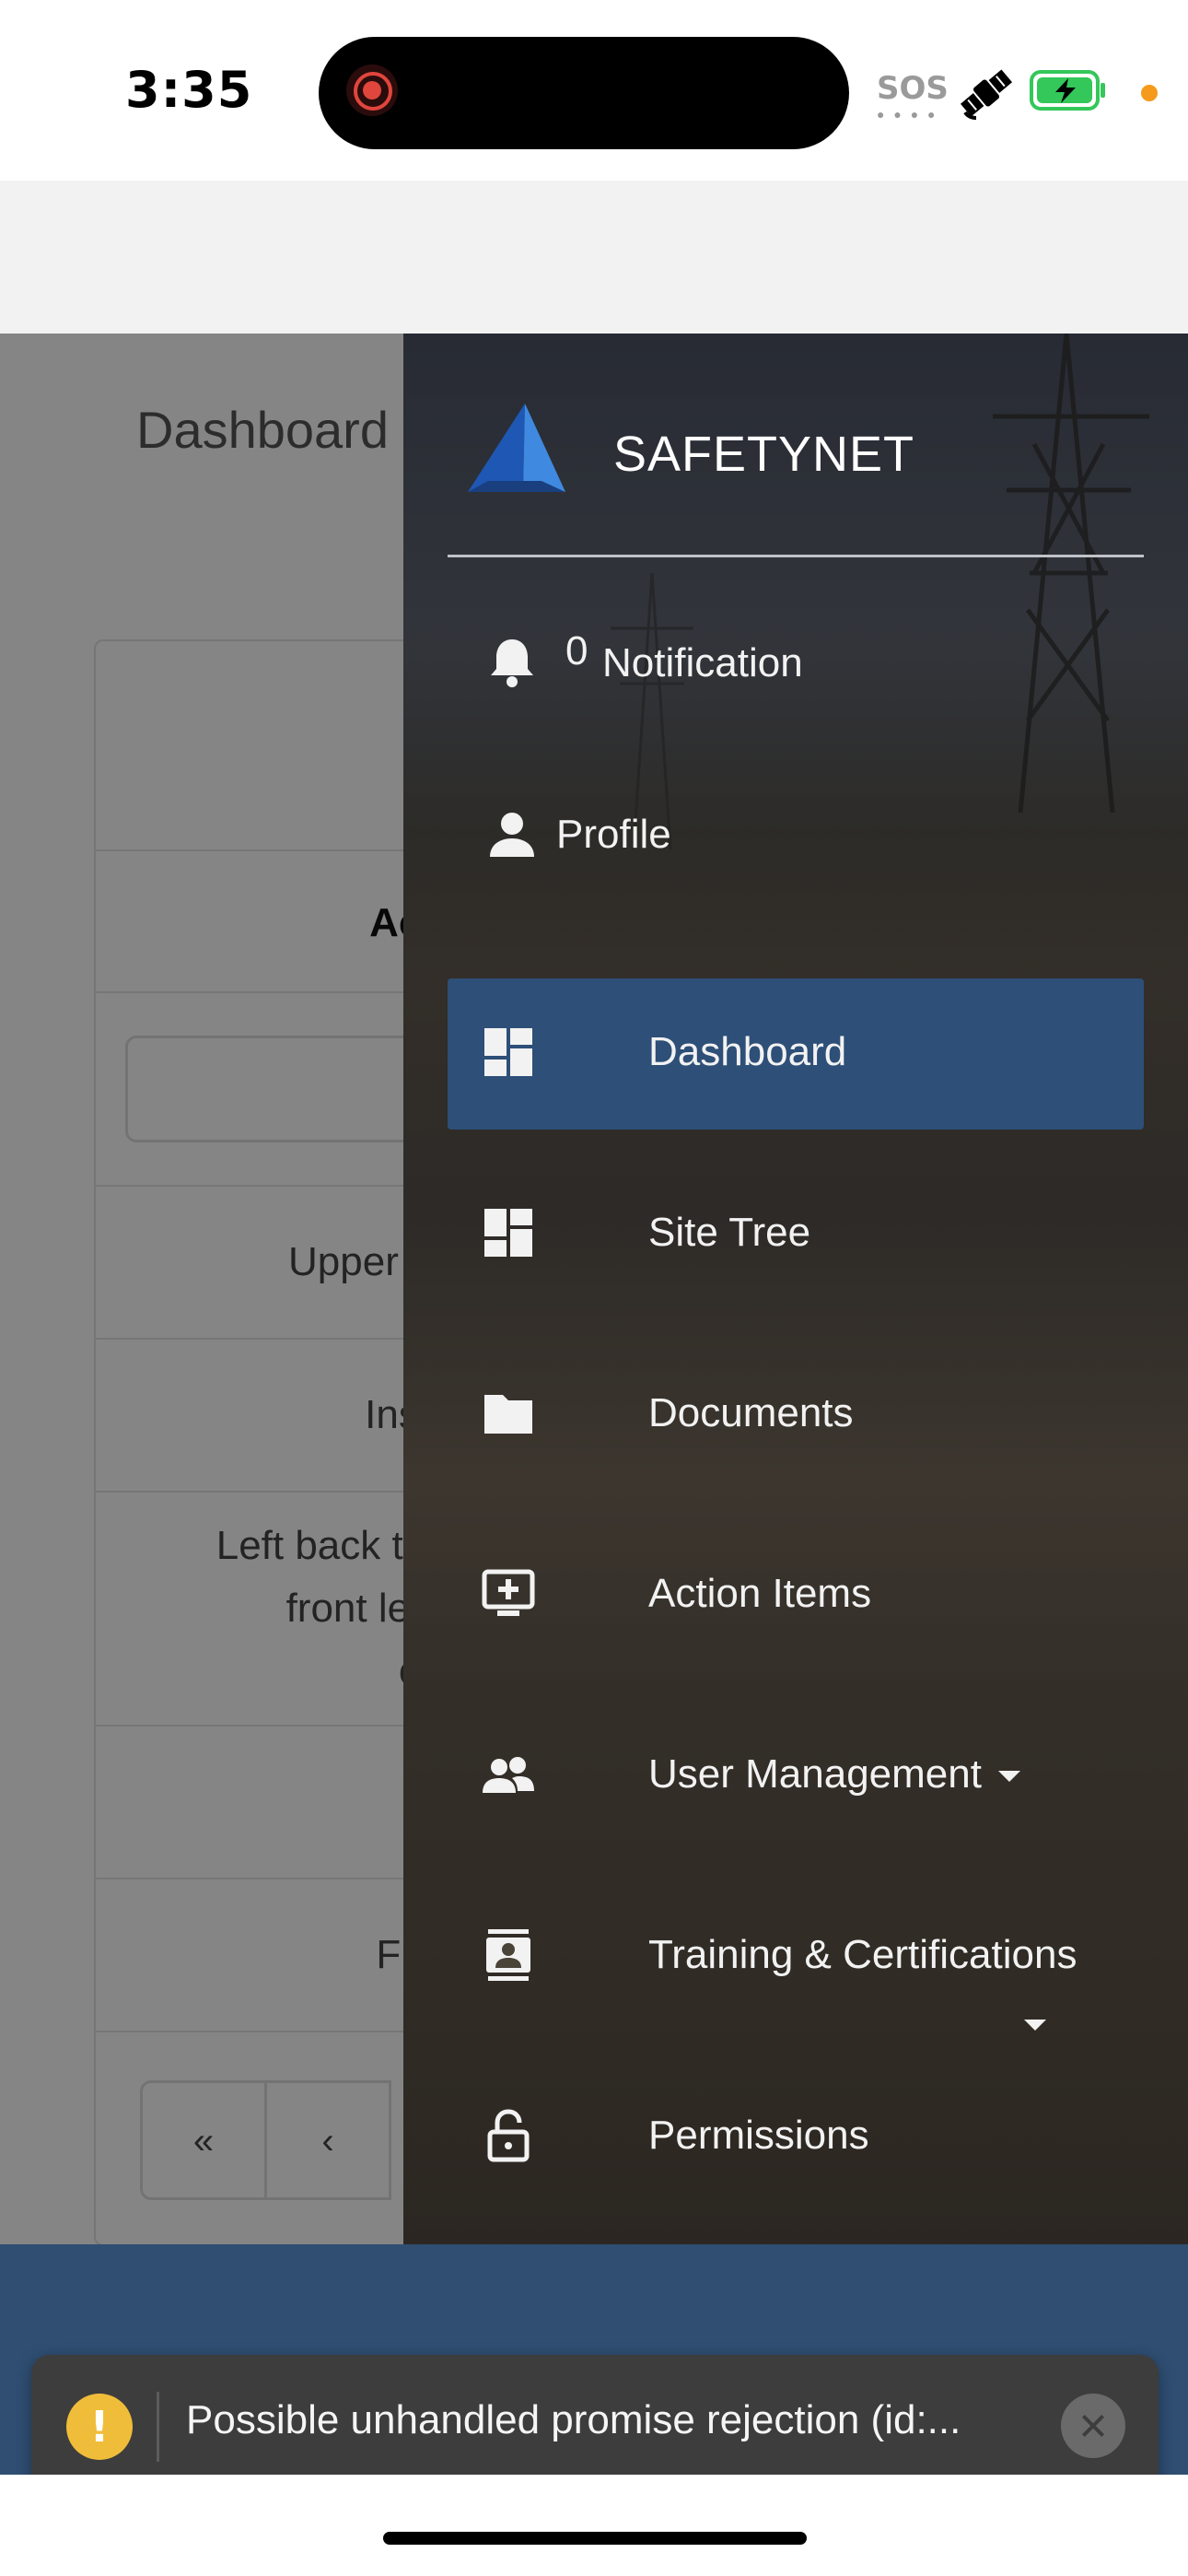 The height and width of the screenshot is (2576, 1188). Describe the element at coordinates (1093, 2426) in the screenshot. I see `close-icon` at that location.